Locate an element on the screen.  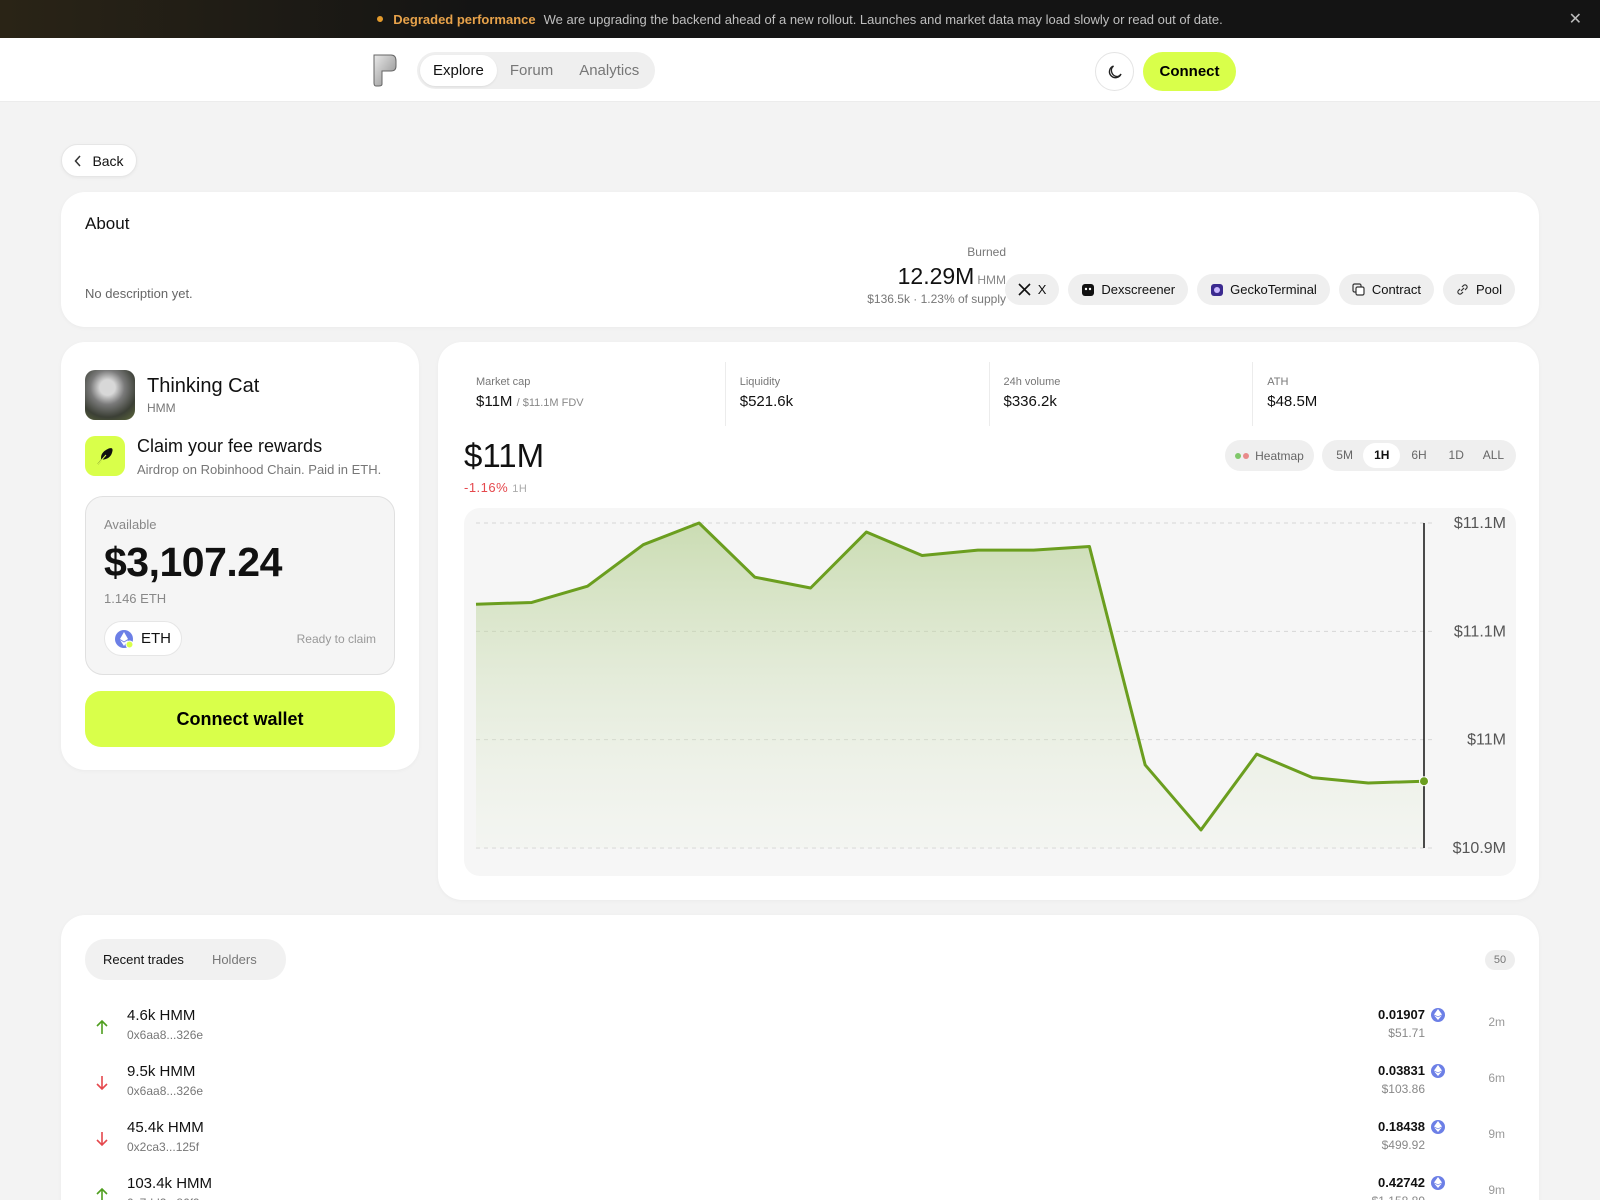
fee-title: Claim your fee rewards is located at coordinates (230, 446).